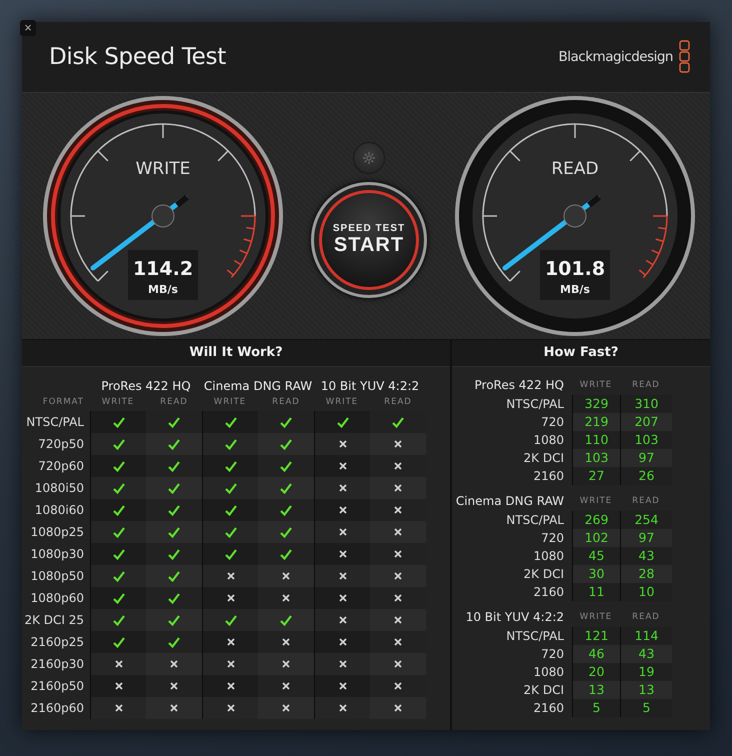  I want to click on format-label: 720p50, so click(61, 444).